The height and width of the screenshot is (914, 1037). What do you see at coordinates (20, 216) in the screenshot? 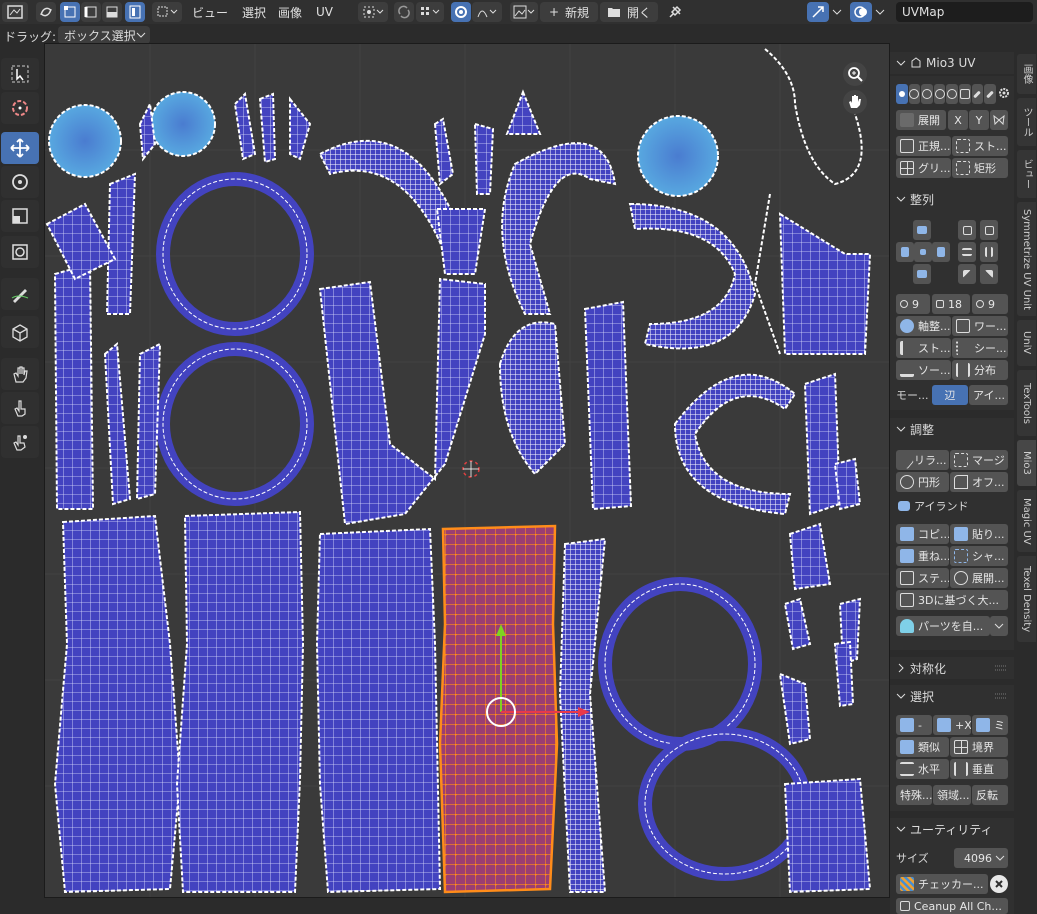
I see `scale-tool` at bounding box center [20, 216].